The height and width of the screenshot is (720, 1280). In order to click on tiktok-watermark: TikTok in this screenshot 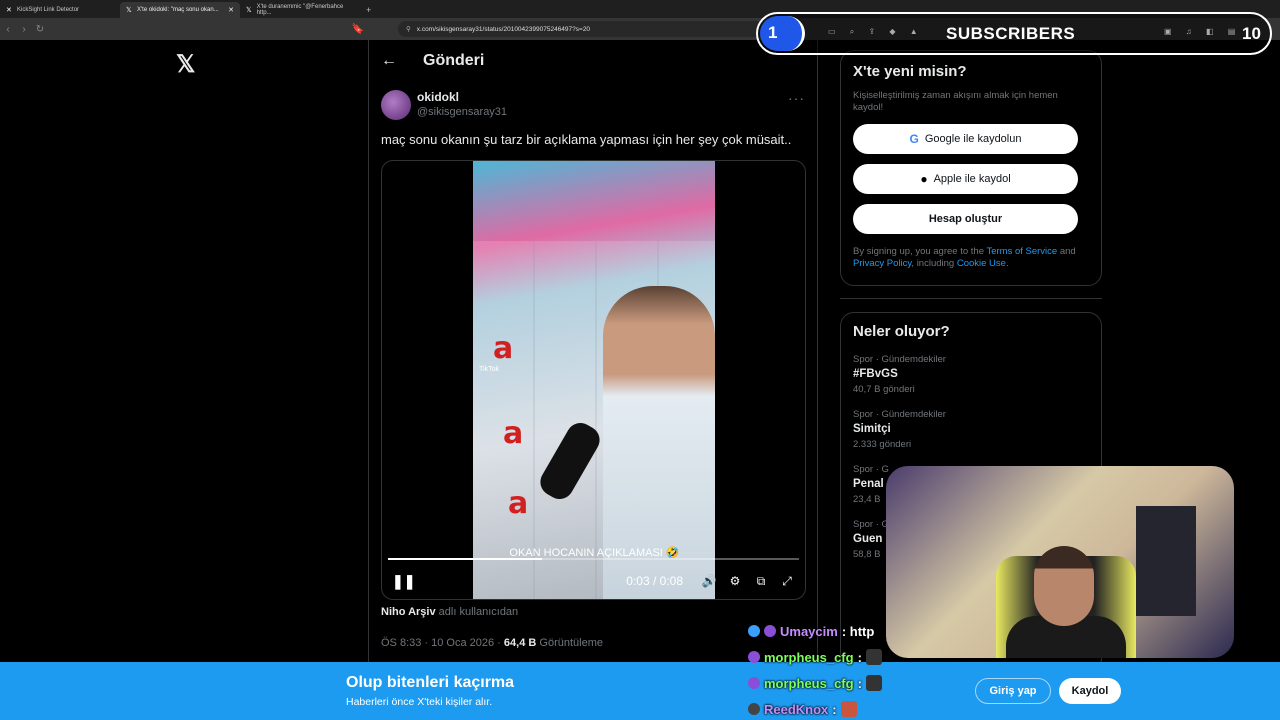, I will do `click(489, 369)`.